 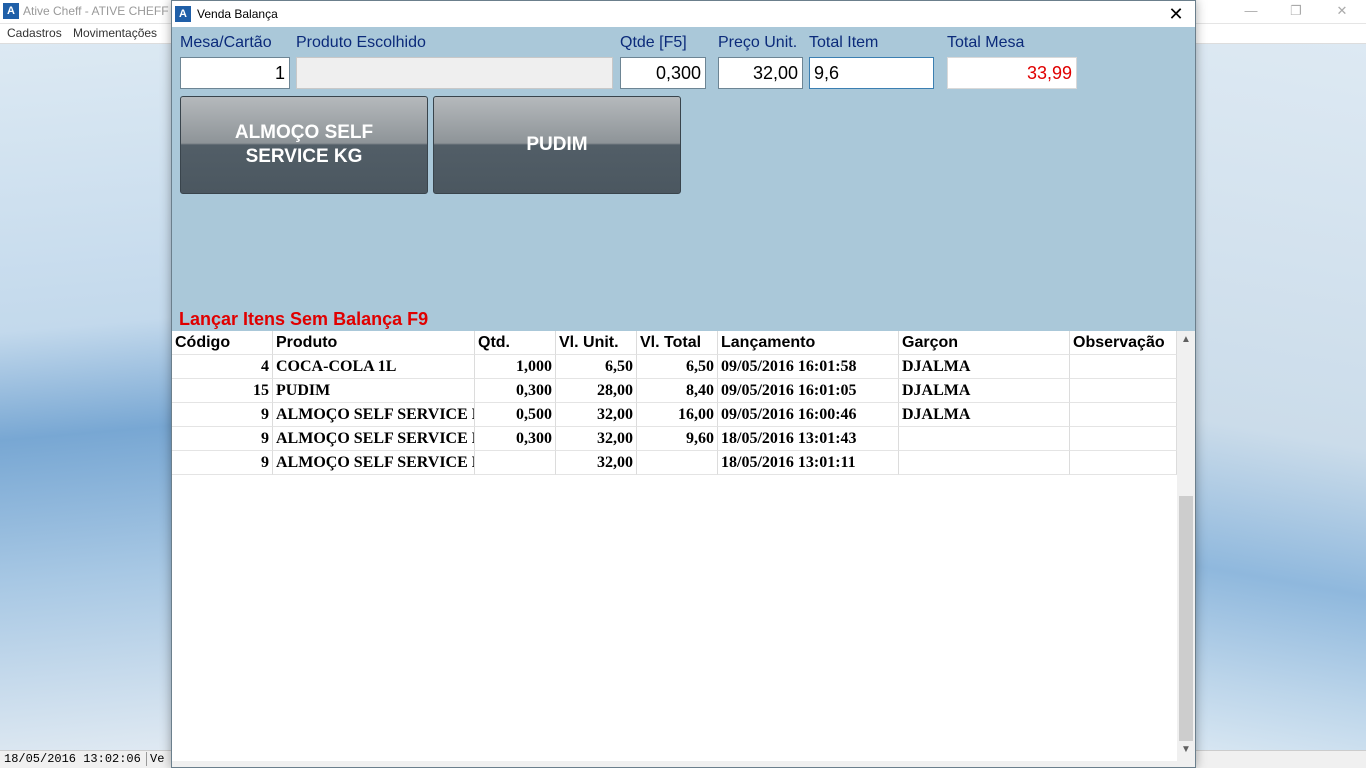 What do you see at coordinates (1342, 12) in the screenshot?
I see `main-close-button: ✕` at bounding box center [1342, 12].